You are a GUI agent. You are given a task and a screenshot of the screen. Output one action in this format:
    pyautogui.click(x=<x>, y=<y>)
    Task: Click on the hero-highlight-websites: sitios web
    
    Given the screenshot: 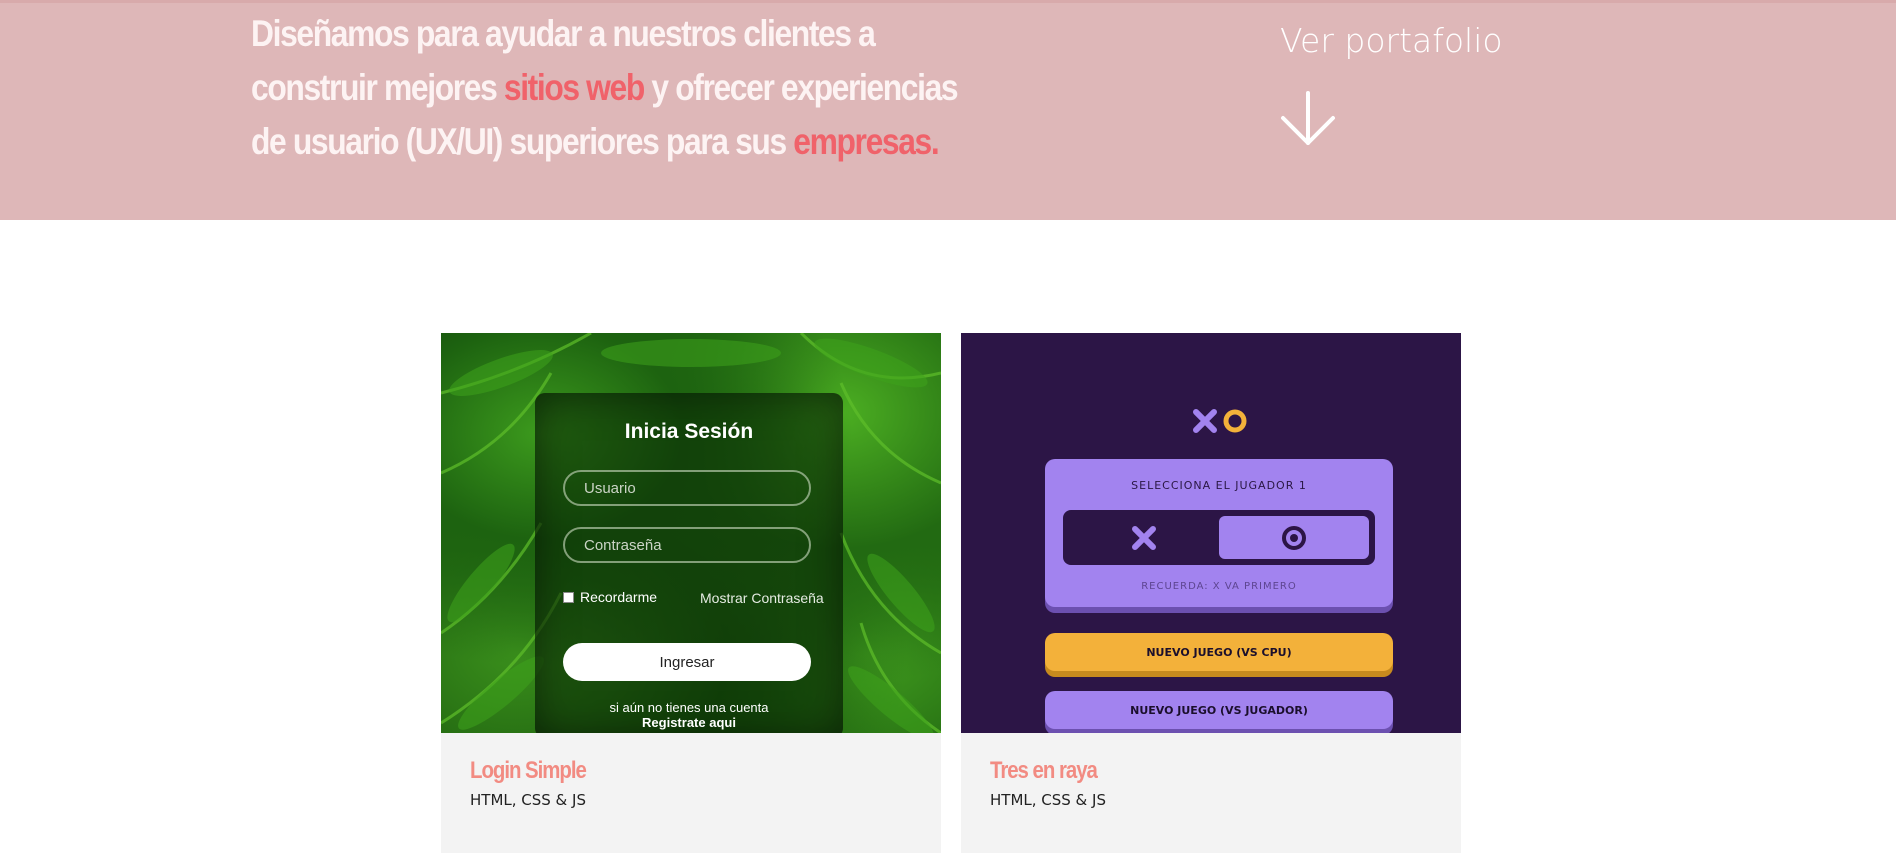 What is the action you would take?
    pyautogui.click(x=574, y=87)
    